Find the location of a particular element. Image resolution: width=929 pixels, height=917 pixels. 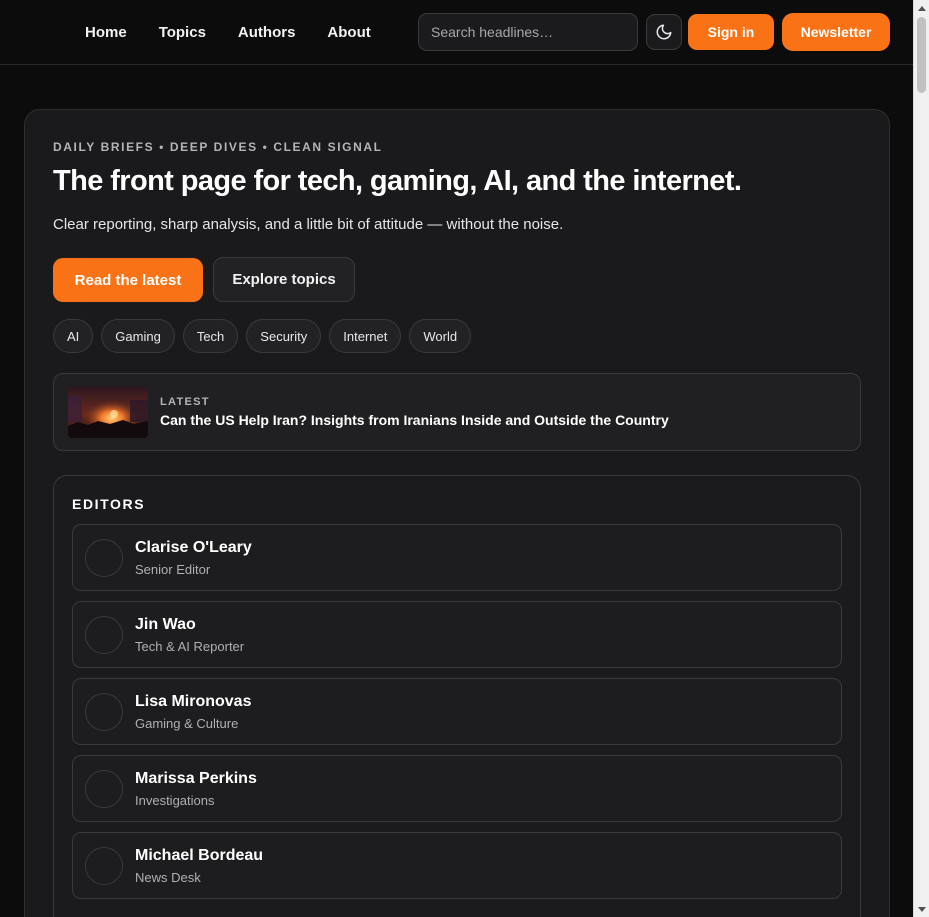

nav-authors: Authors is located at coordinates (267, 32).